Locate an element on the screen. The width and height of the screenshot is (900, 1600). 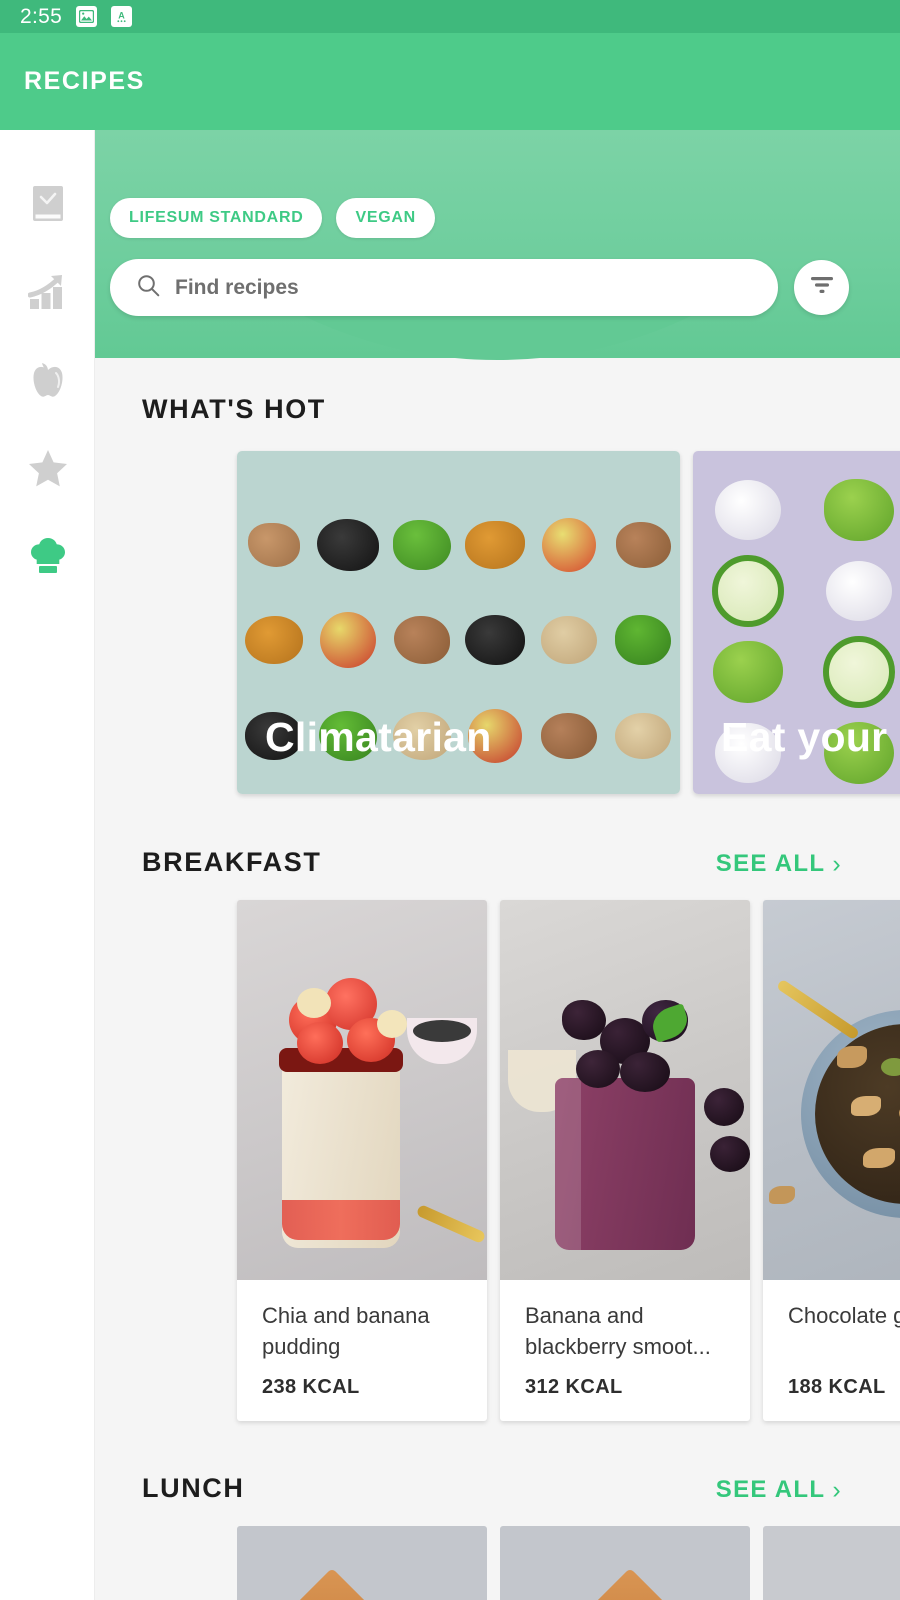
diary-book-icon is located at coordinates (48, 204).